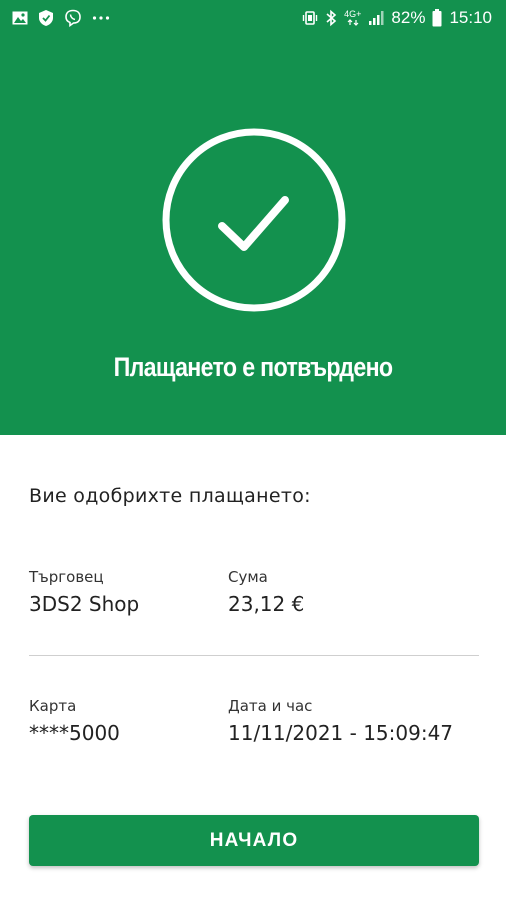  What do you see at coordinates (254, 840) in the screenshot?
I see `start-button: НАЧАЛО` at bounding box center [254, 840].